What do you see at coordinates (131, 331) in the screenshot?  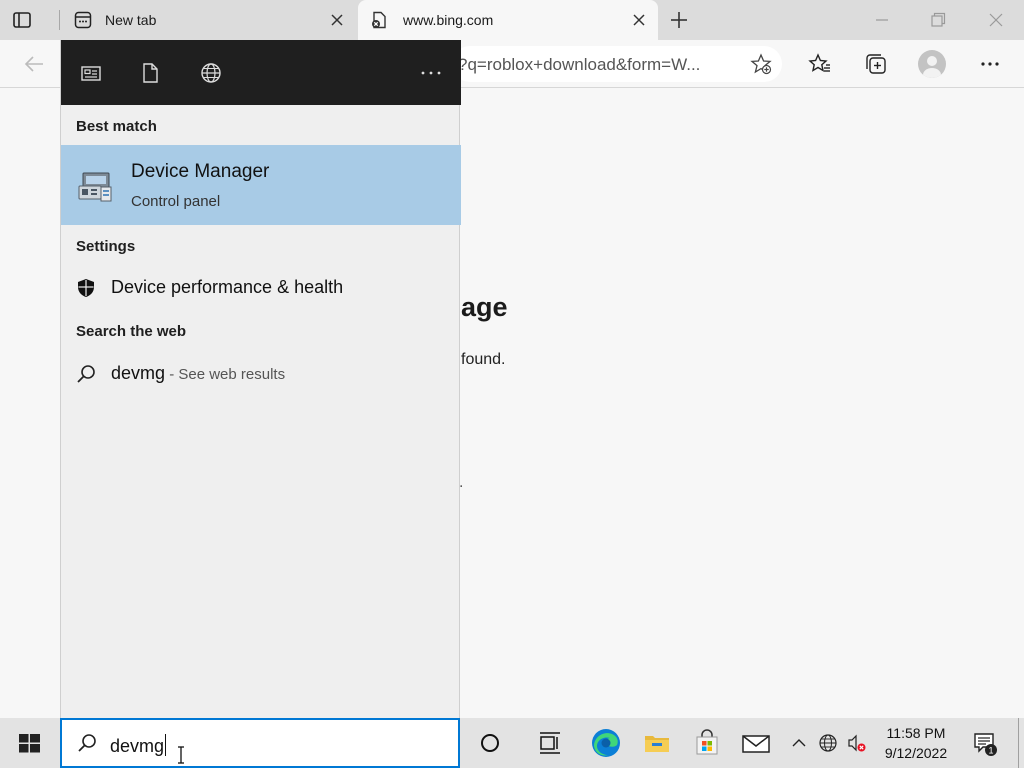 I see `search-web-heading: Search the web` at bounding box center [131, 331].